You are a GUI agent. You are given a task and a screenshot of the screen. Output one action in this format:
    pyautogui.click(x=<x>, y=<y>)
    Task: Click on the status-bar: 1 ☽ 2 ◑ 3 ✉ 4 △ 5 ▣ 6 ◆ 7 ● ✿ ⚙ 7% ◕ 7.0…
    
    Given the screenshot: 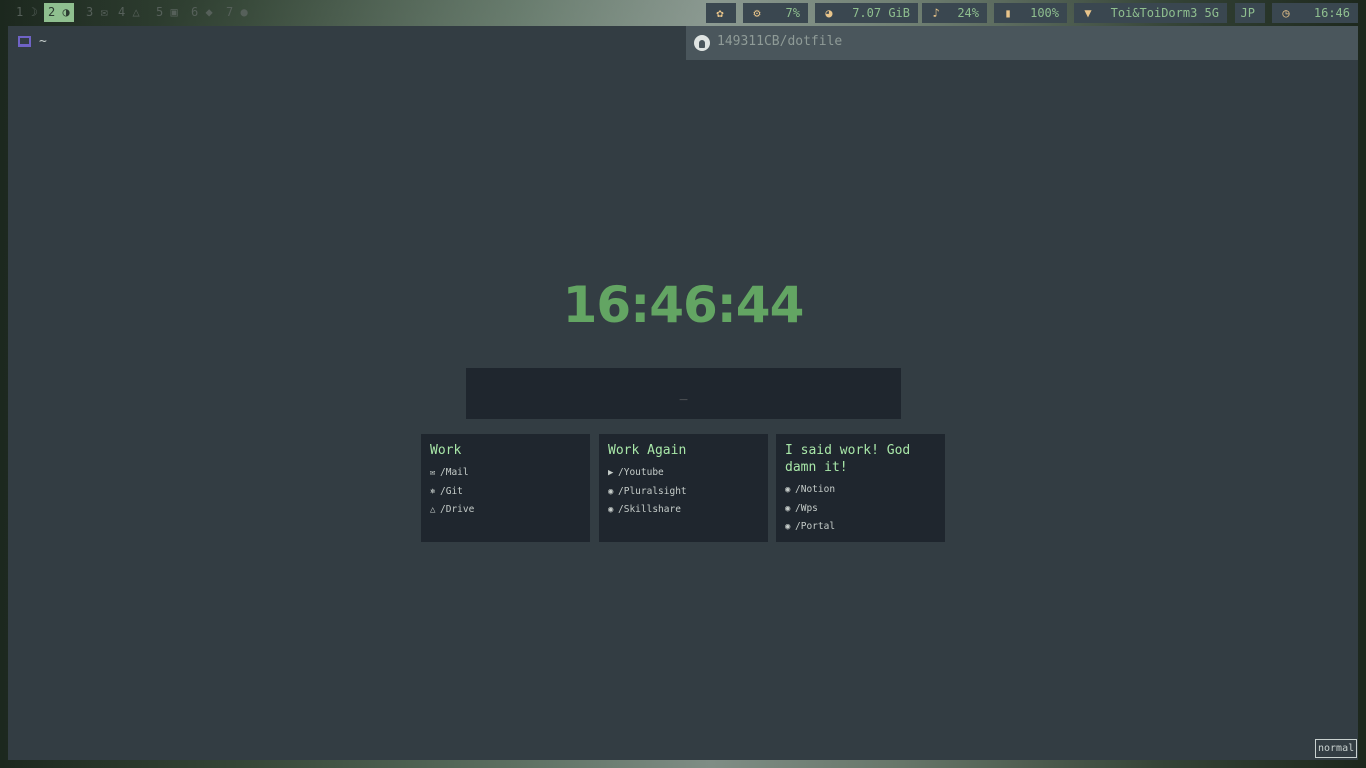 What is the action you would take?
    pyautogui.click(x=683, y=13)
    